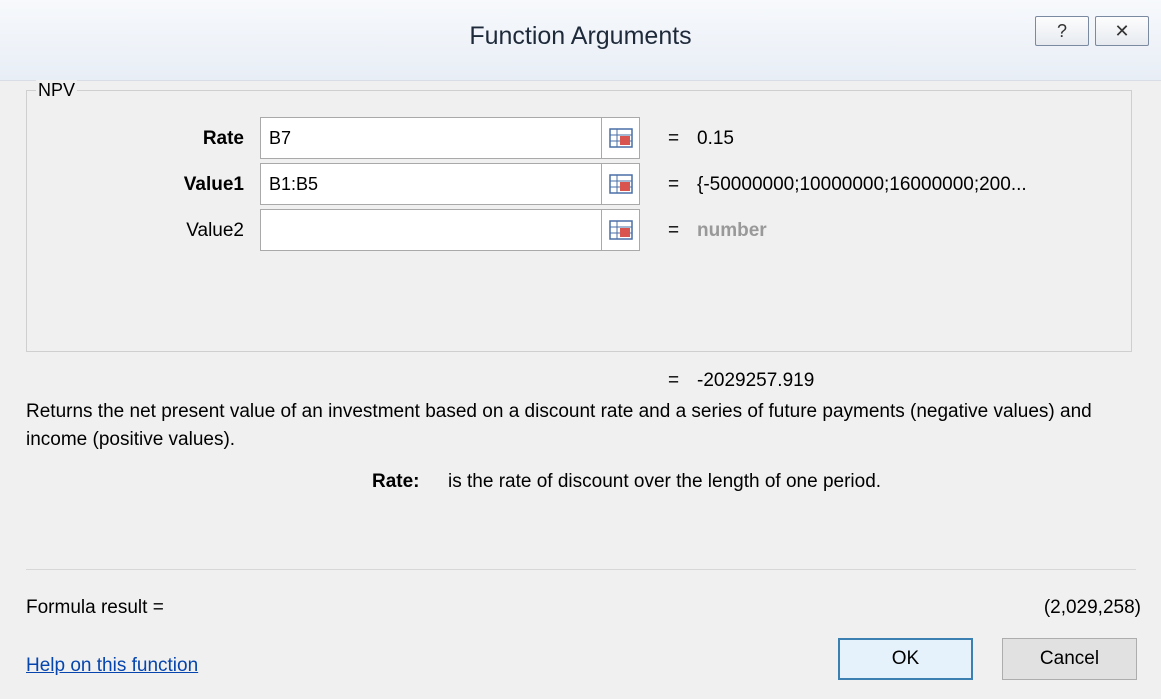 The height and width of the screenshot is (699, 1161). Describe the element at coordinates (431, 138) in the screenshot. I see `rate-input: B7` at that location.